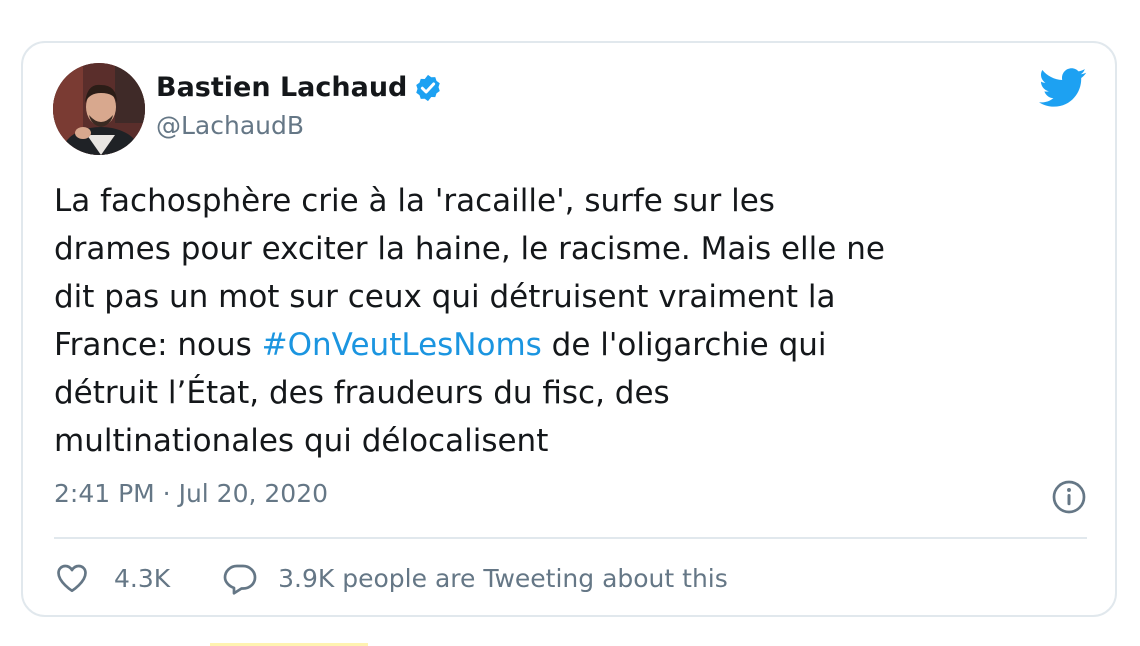 The height and width of the screenshot is (646, 1140). Describe the element at coordinates (1069, 497) in the screenshot. I see `info-icon` at that location.